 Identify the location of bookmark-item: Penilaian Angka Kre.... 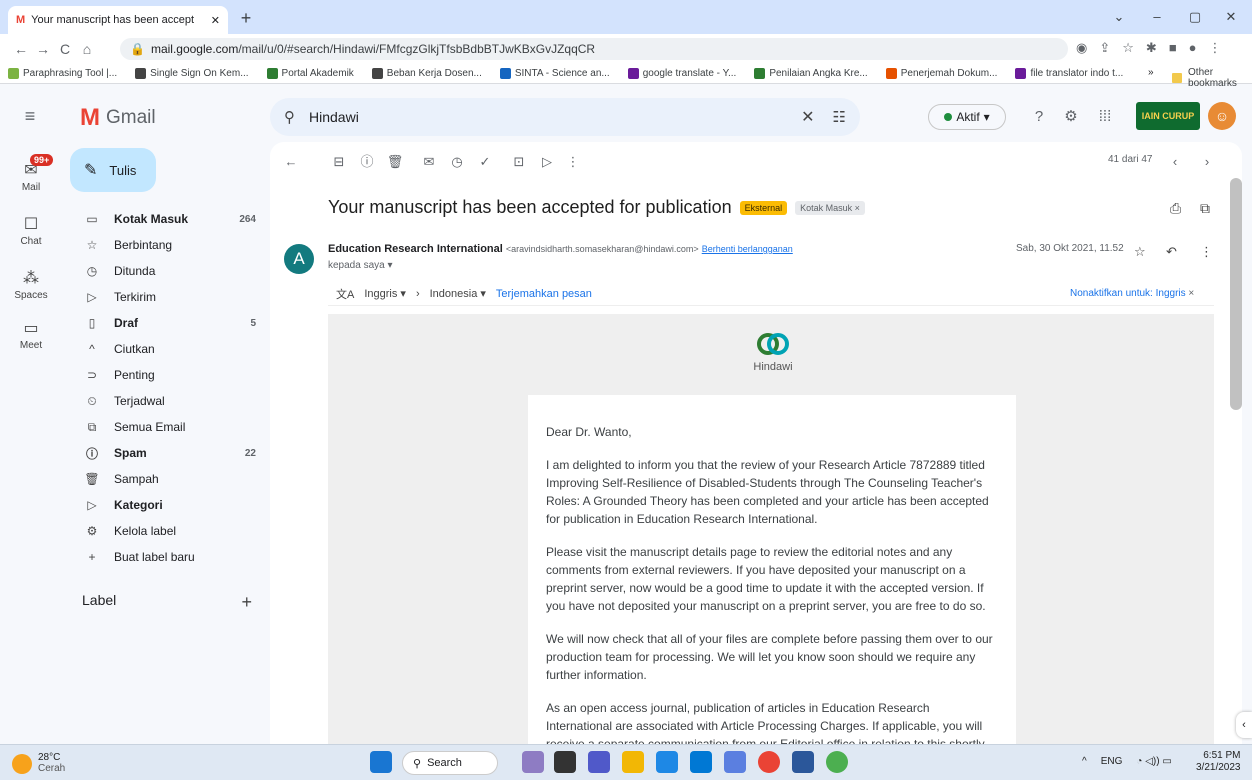
(811, 73).